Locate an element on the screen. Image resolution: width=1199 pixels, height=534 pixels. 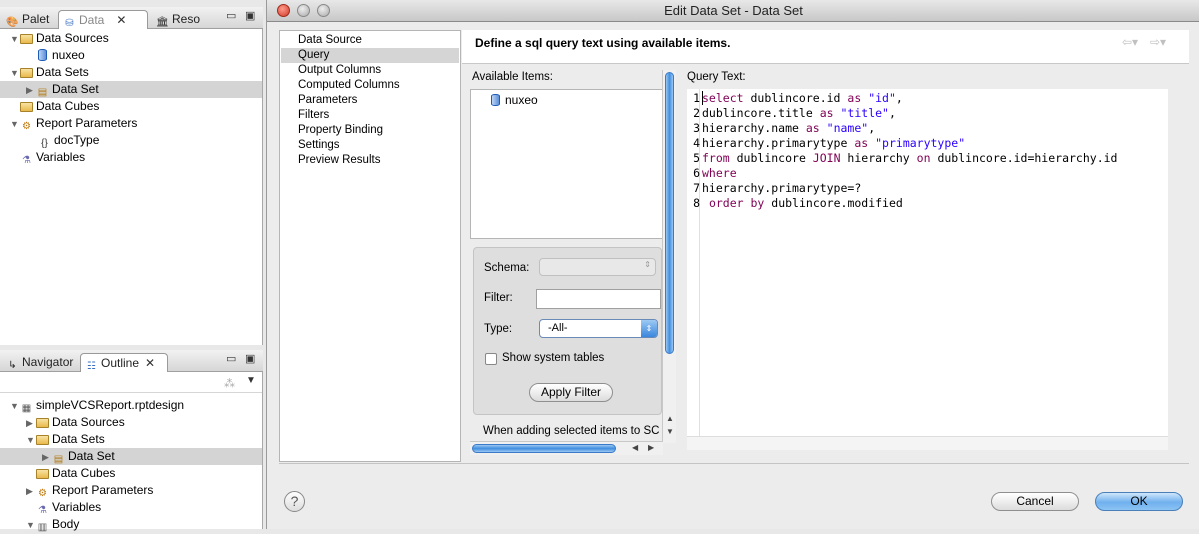
outline-item-data-set: ▶ ▤ Data Set is located at coordinates (131, 456).